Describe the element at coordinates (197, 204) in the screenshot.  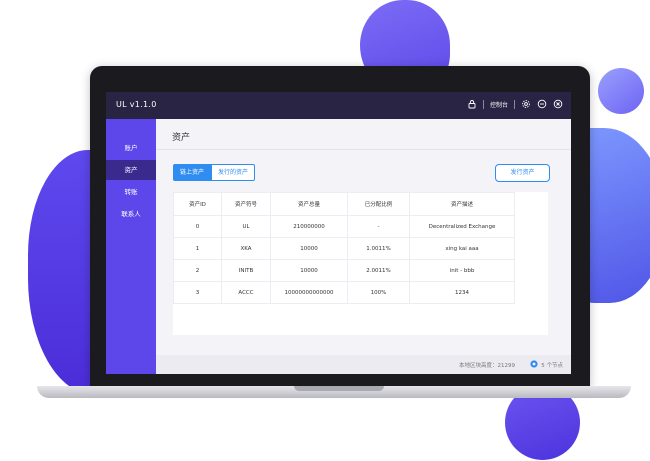
I see `column-header: 资产ID` at that location.